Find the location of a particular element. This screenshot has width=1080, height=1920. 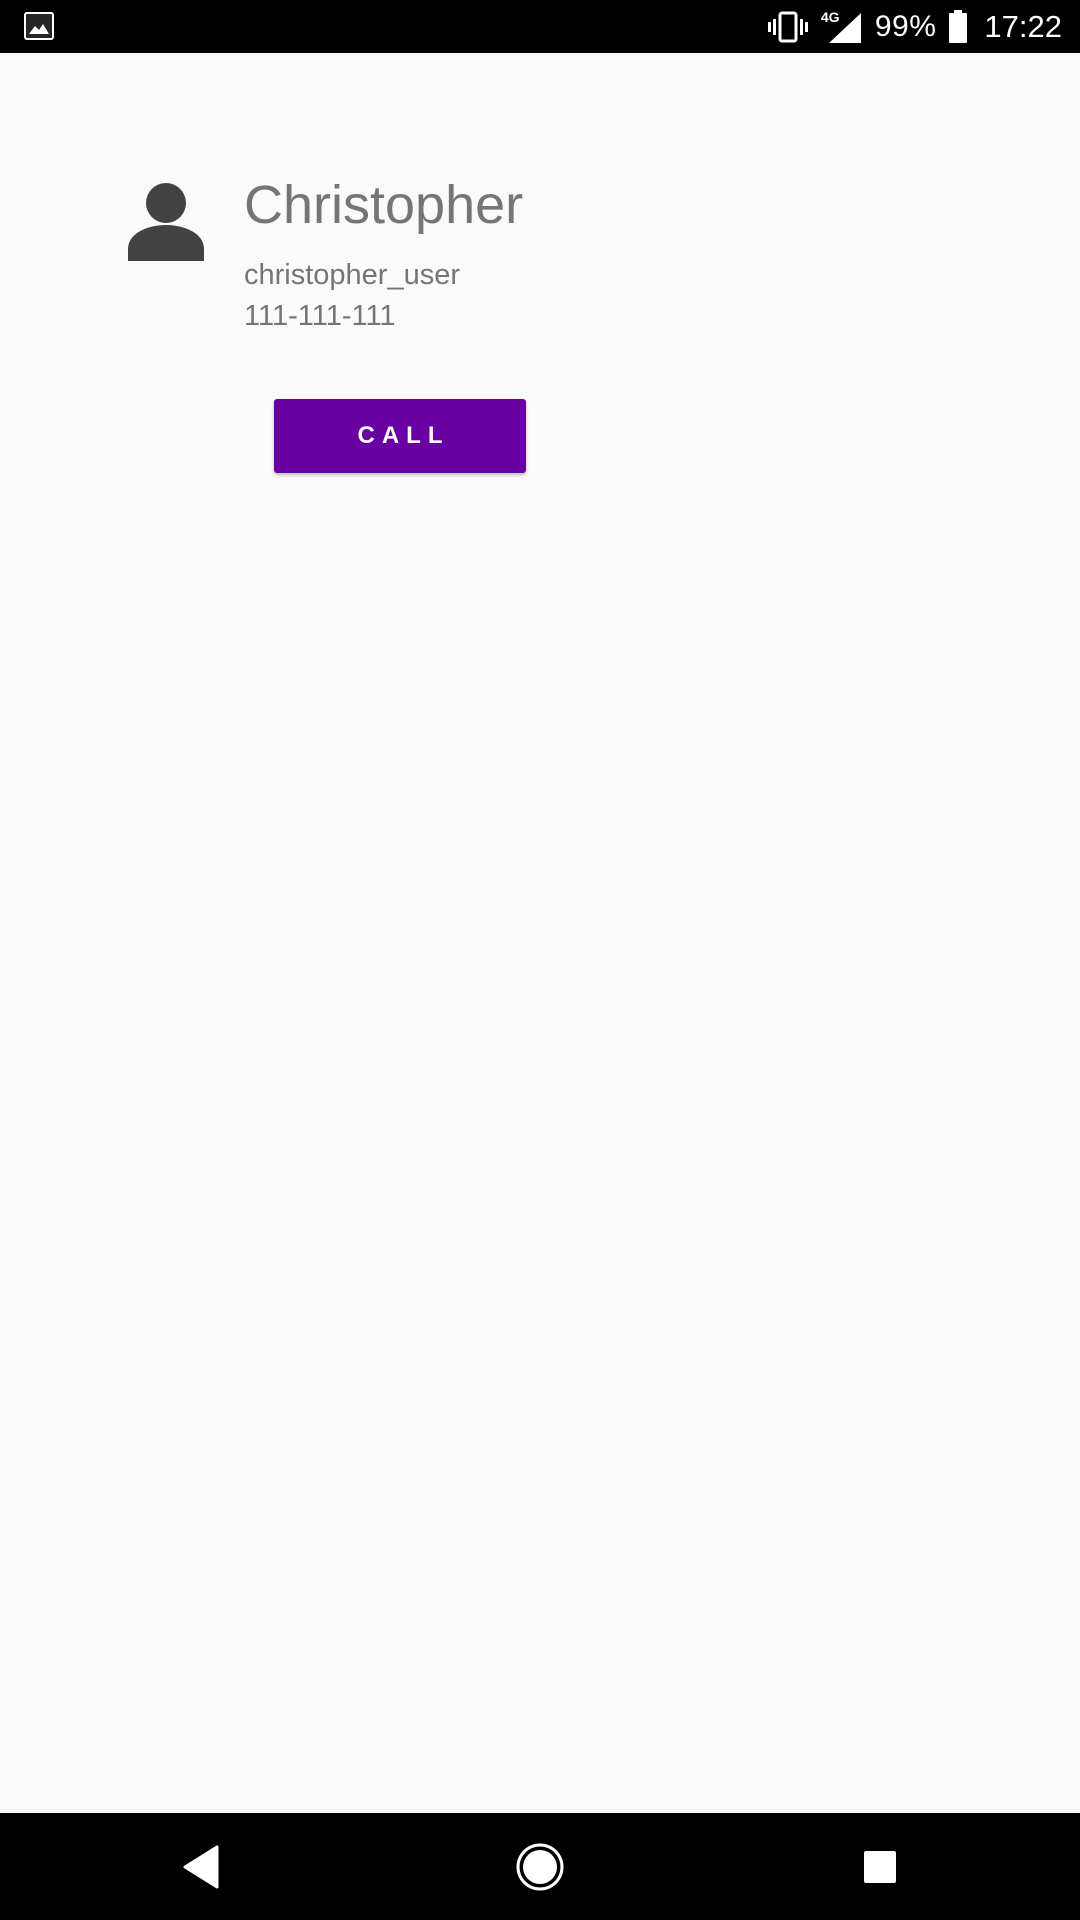

call-button: CALL is located at coordinates (400, 436).